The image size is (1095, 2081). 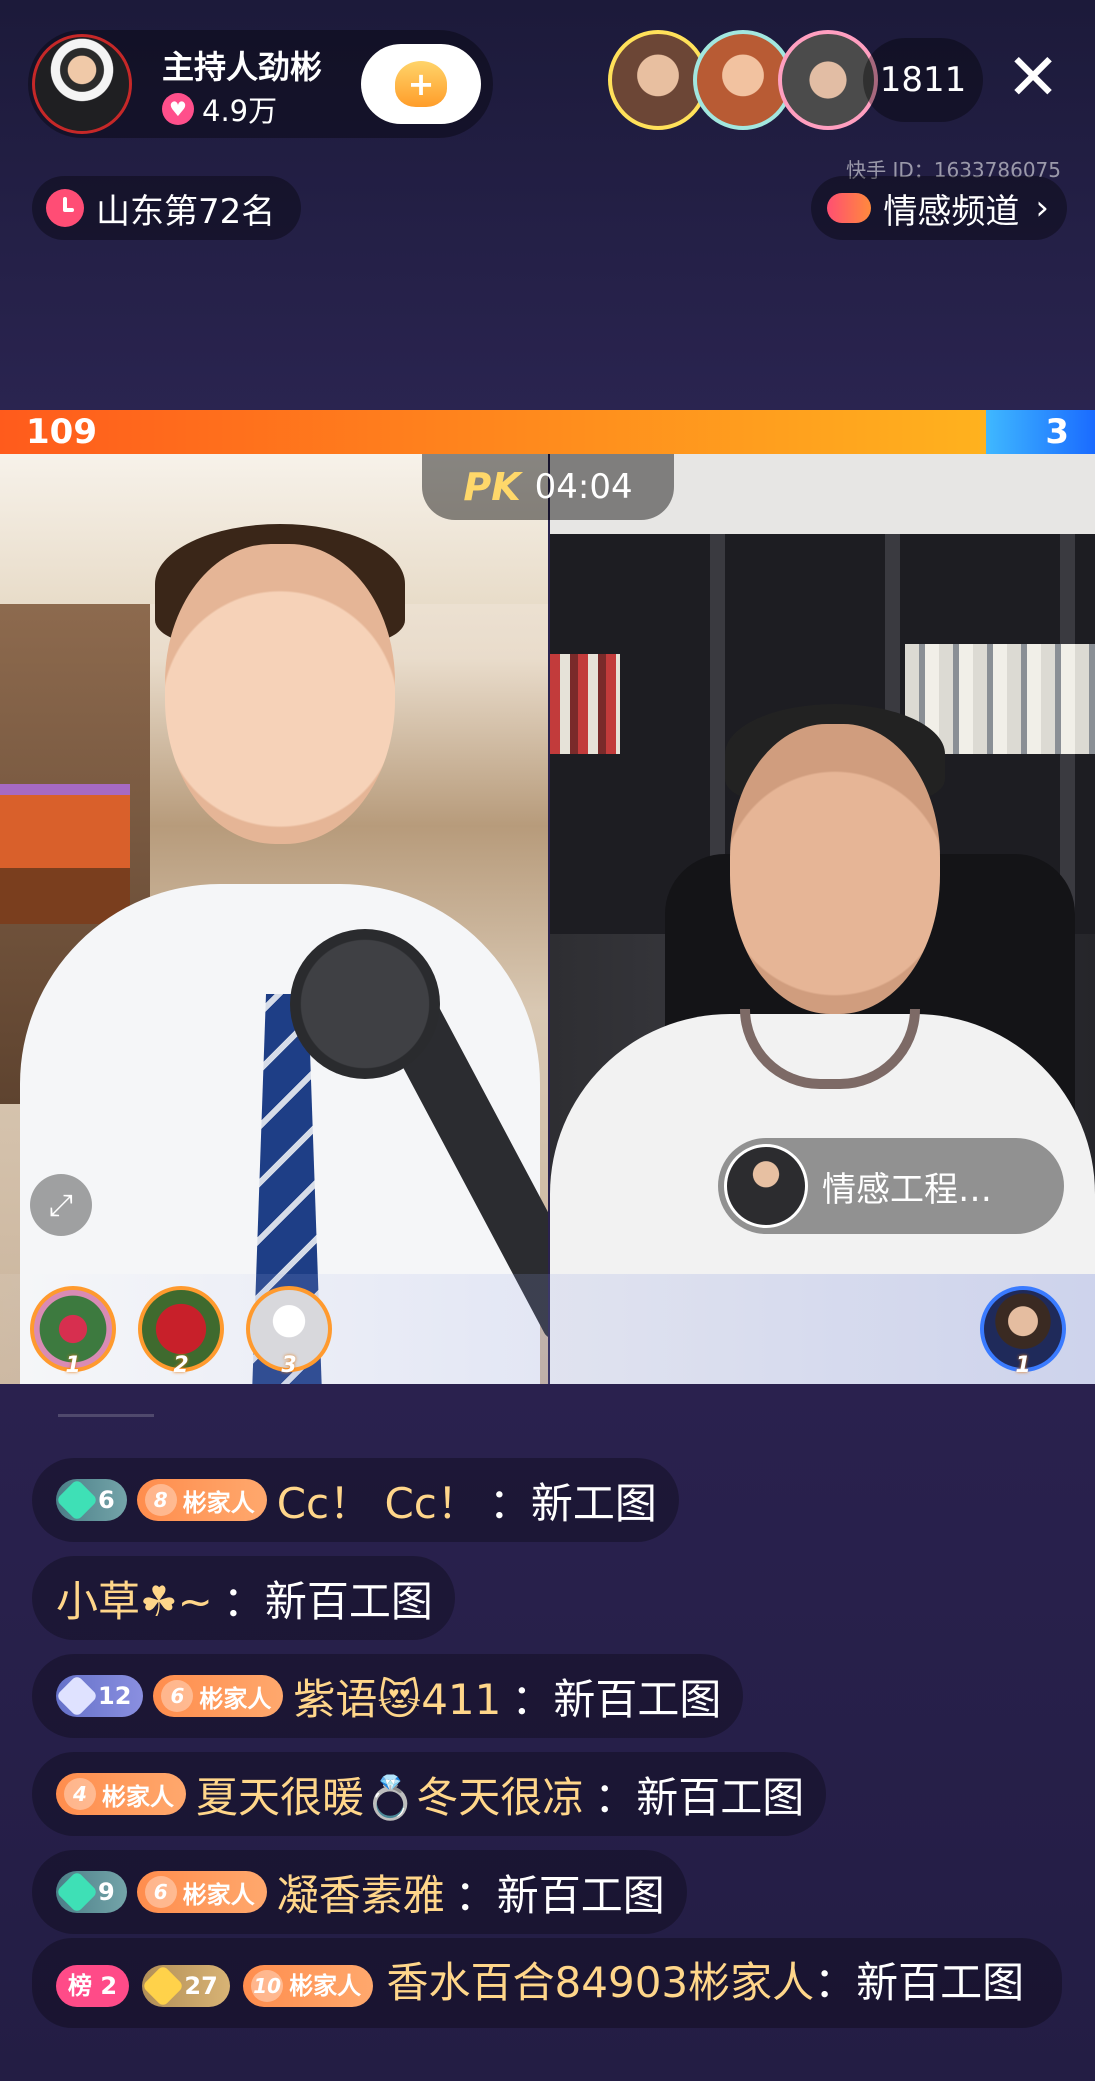 I want to click on pk-time-remaining: 04:04, so click(x=583, y=487).